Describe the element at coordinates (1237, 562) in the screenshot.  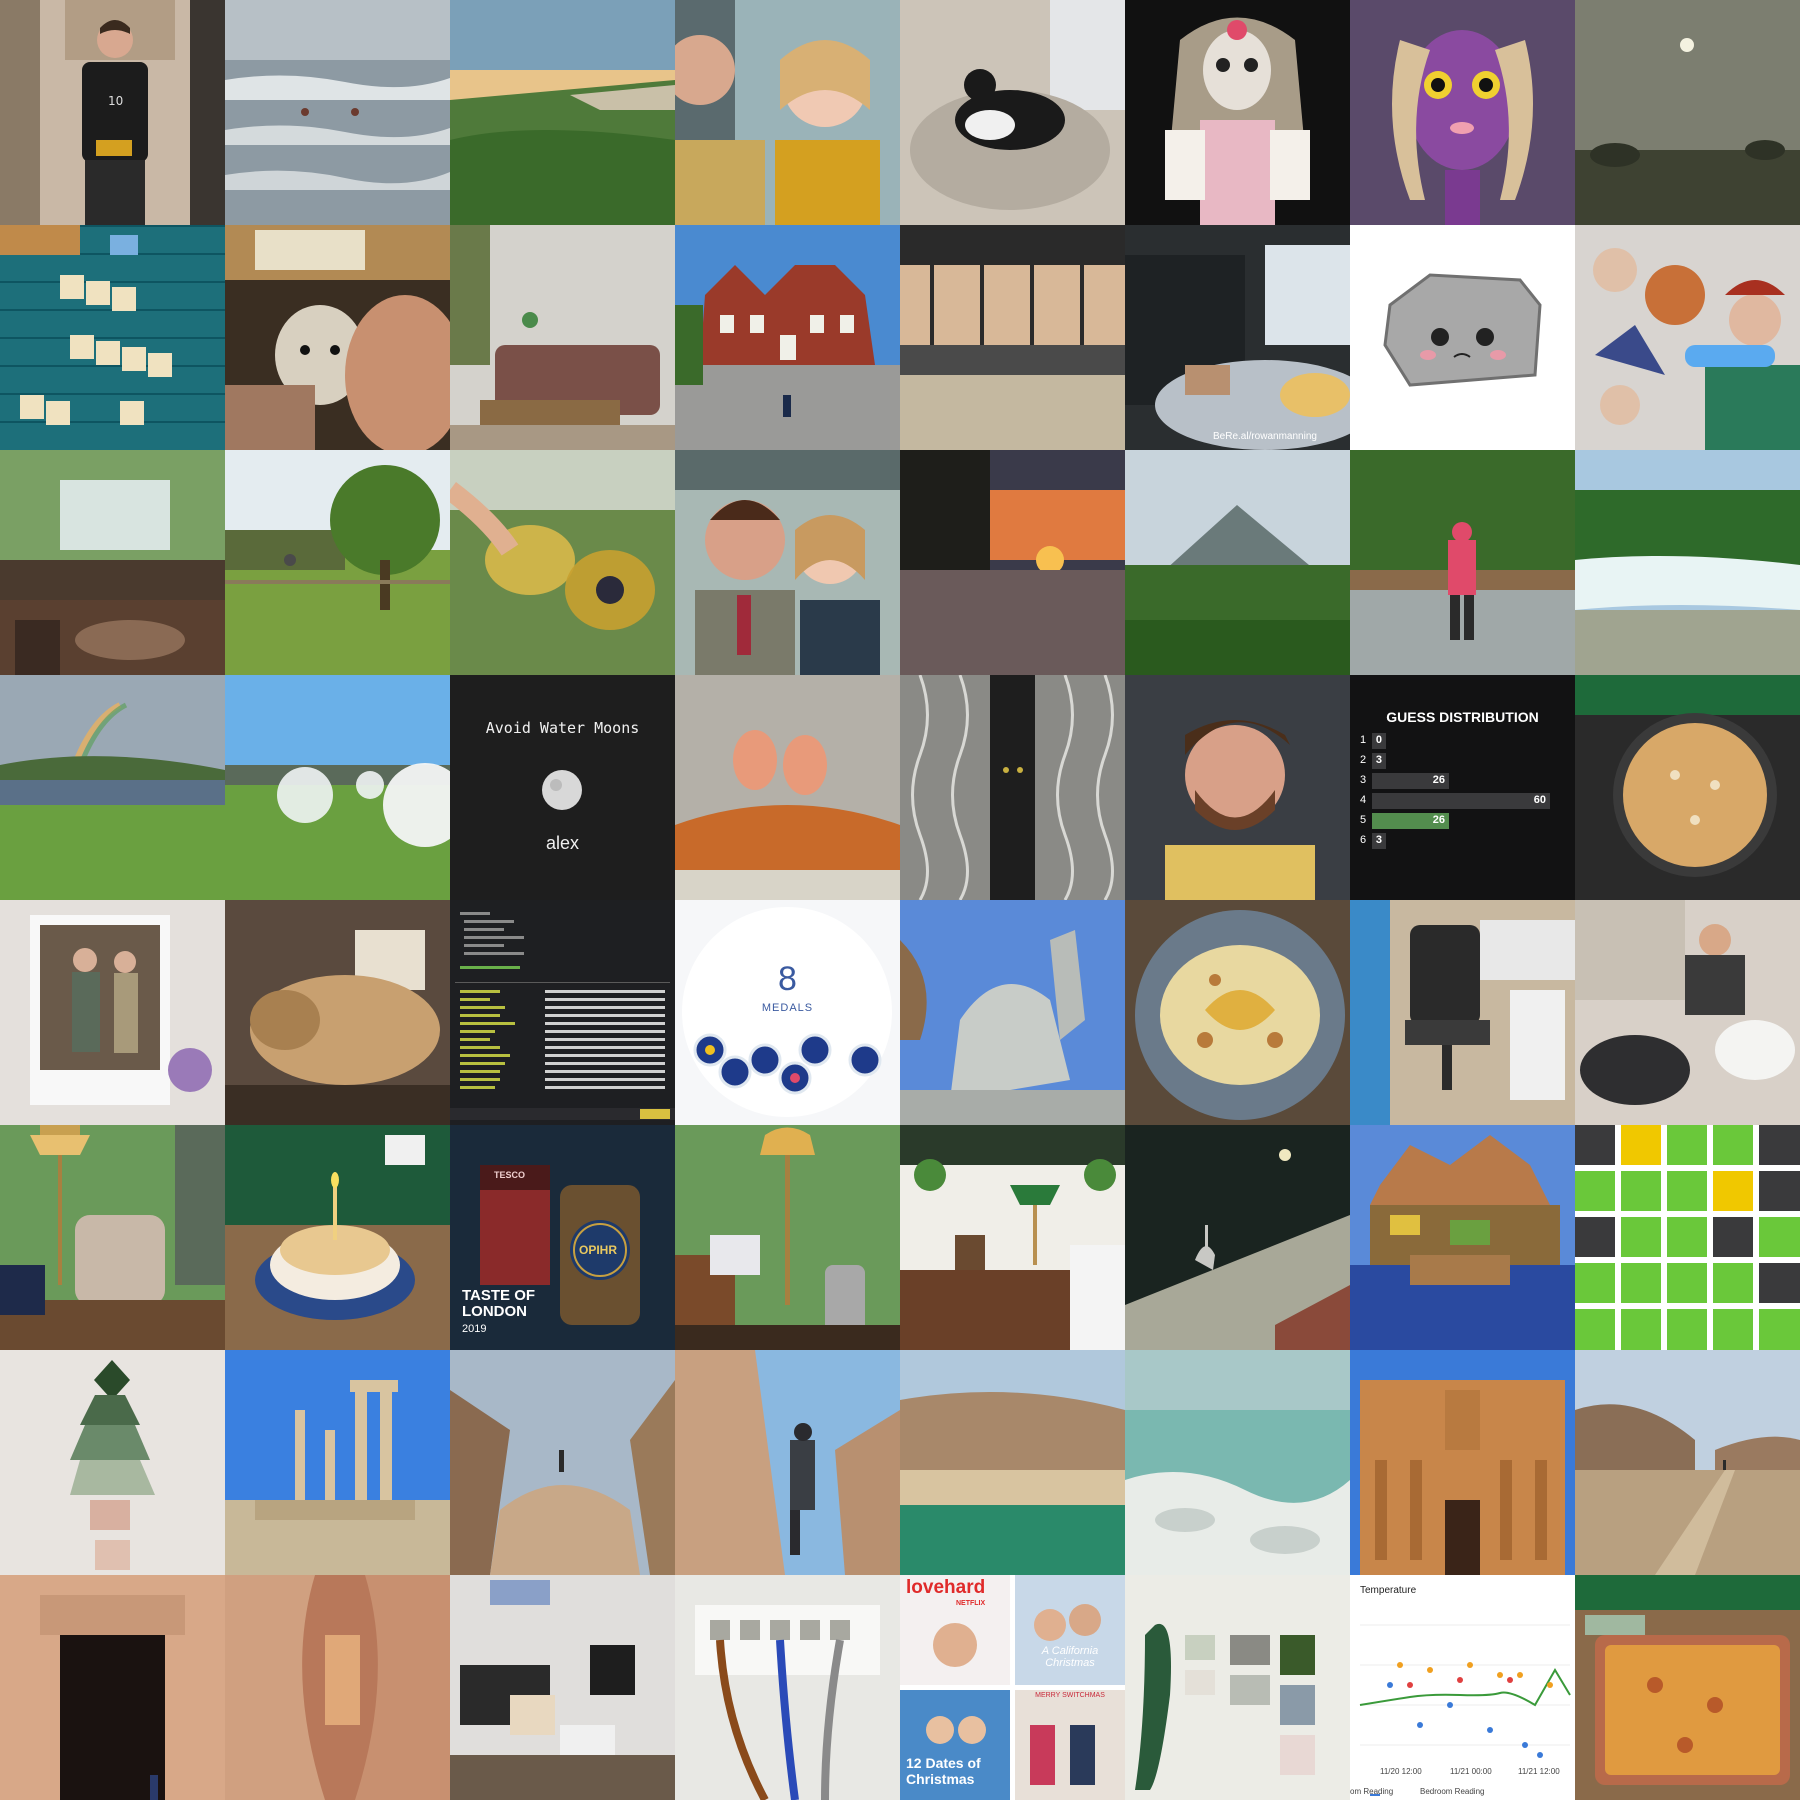
I see `tile-volcano-landscape` at that location.